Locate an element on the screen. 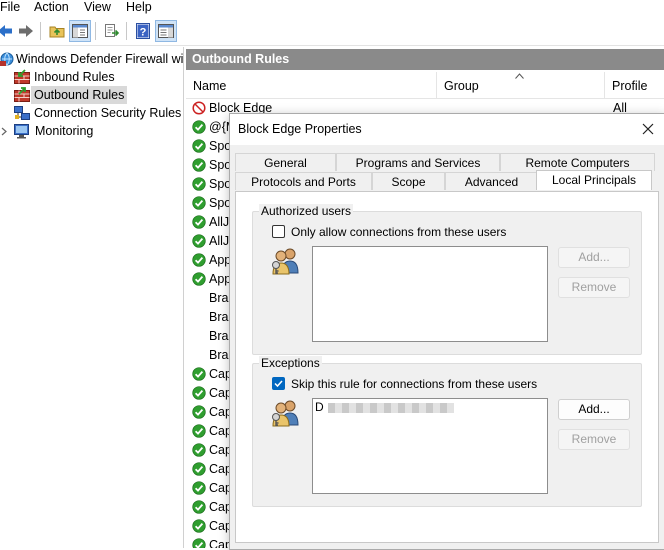 This screenshot has width=664, height=550. up-folder-icon is located at coordinates (57, 31).